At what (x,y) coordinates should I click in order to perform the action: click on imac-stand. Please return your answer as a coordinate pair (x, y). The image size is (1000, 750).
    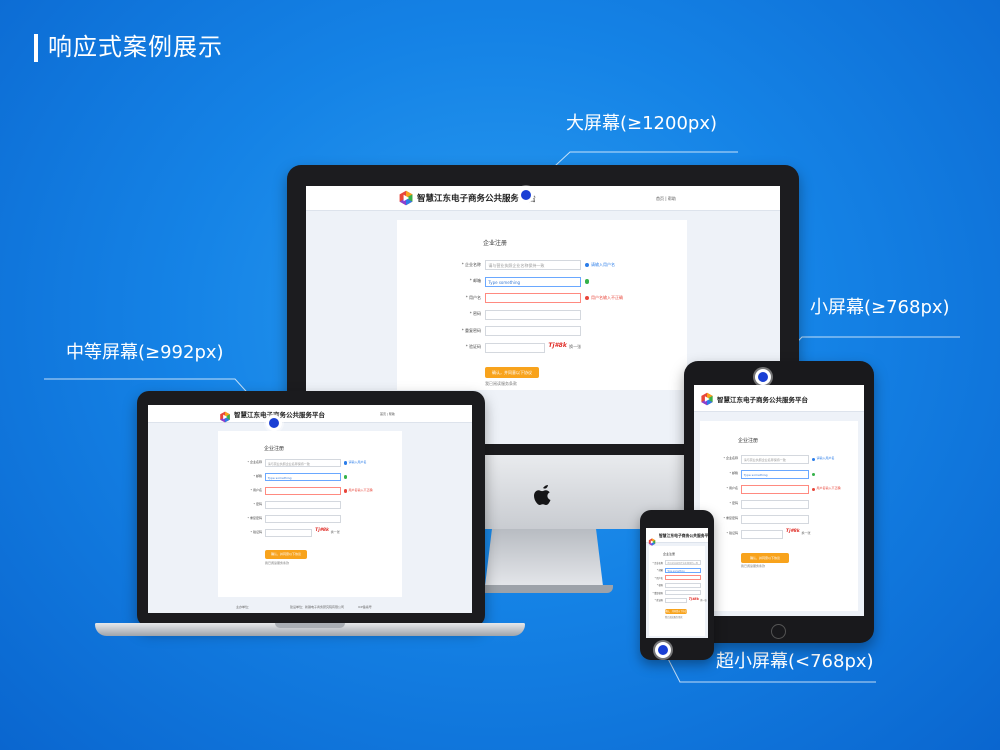
    Looking at the image, I should click on (544, 557).